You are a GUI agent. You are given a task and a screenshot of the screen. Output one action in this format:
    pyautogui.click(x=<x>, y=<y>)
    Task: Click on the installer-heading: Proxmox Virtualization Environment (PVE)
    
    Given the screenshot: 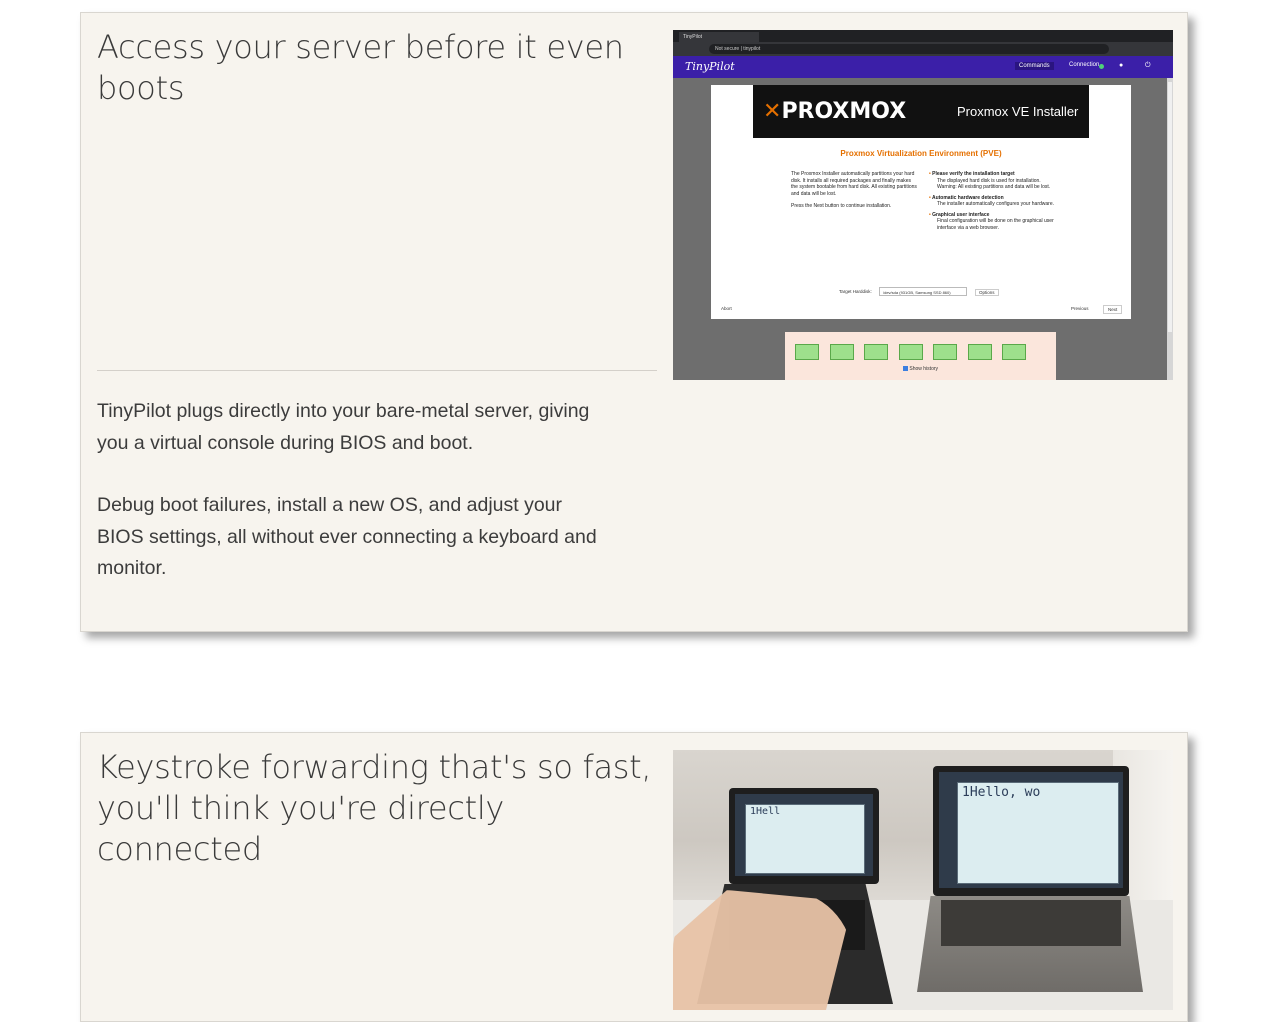 What is the action you would take?
    pyautogui.click(x=921, y=153)
    